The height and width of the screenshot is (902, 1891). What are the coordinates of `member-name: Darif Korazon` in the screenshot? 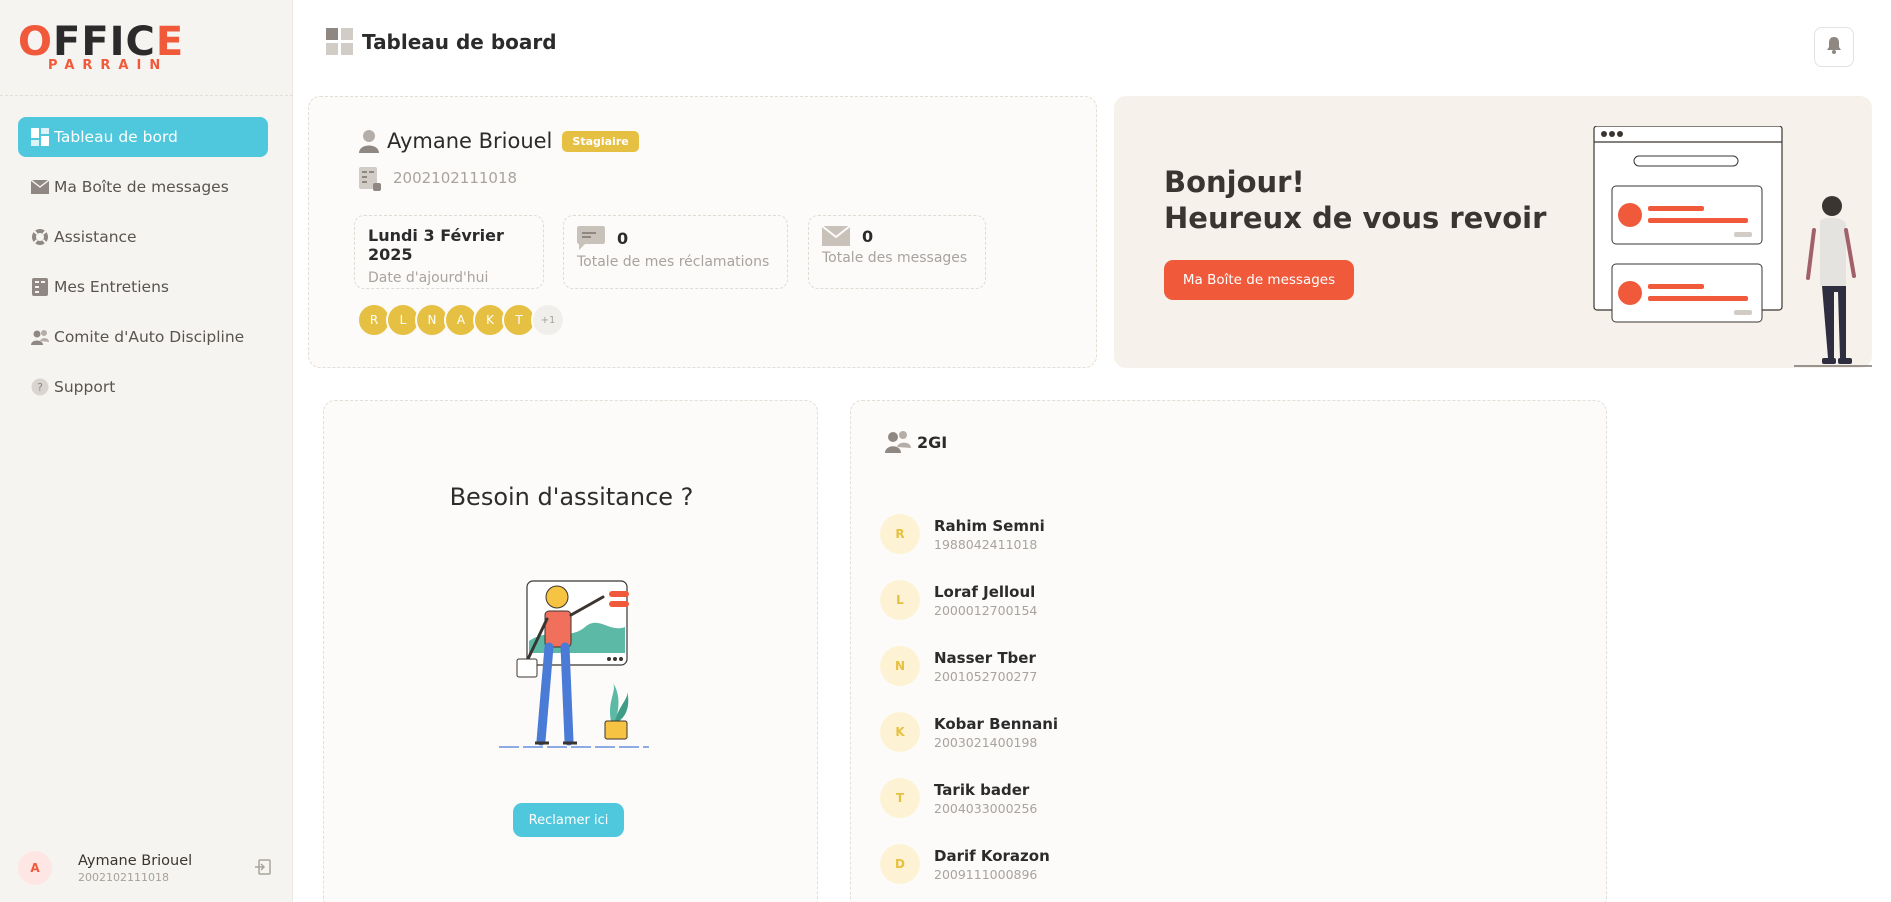 It's located at (992, 855).